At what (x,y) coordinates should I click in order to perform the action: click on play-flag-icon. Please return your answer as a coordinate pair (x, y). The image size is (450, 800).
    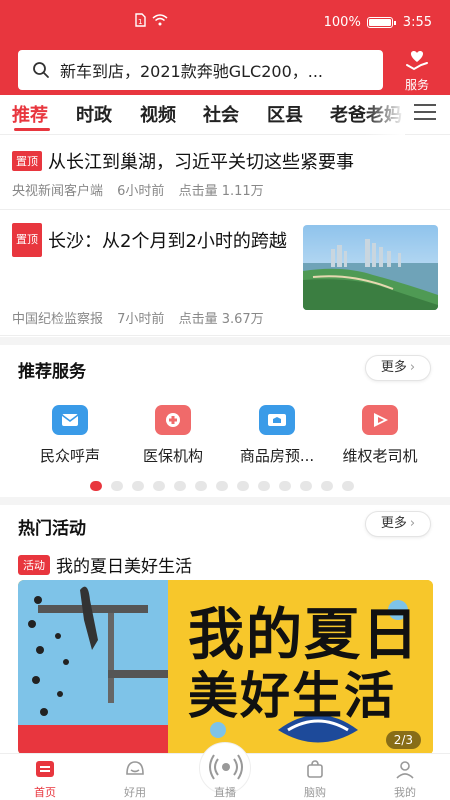
    Looking at the image, I should click on (380, 420).